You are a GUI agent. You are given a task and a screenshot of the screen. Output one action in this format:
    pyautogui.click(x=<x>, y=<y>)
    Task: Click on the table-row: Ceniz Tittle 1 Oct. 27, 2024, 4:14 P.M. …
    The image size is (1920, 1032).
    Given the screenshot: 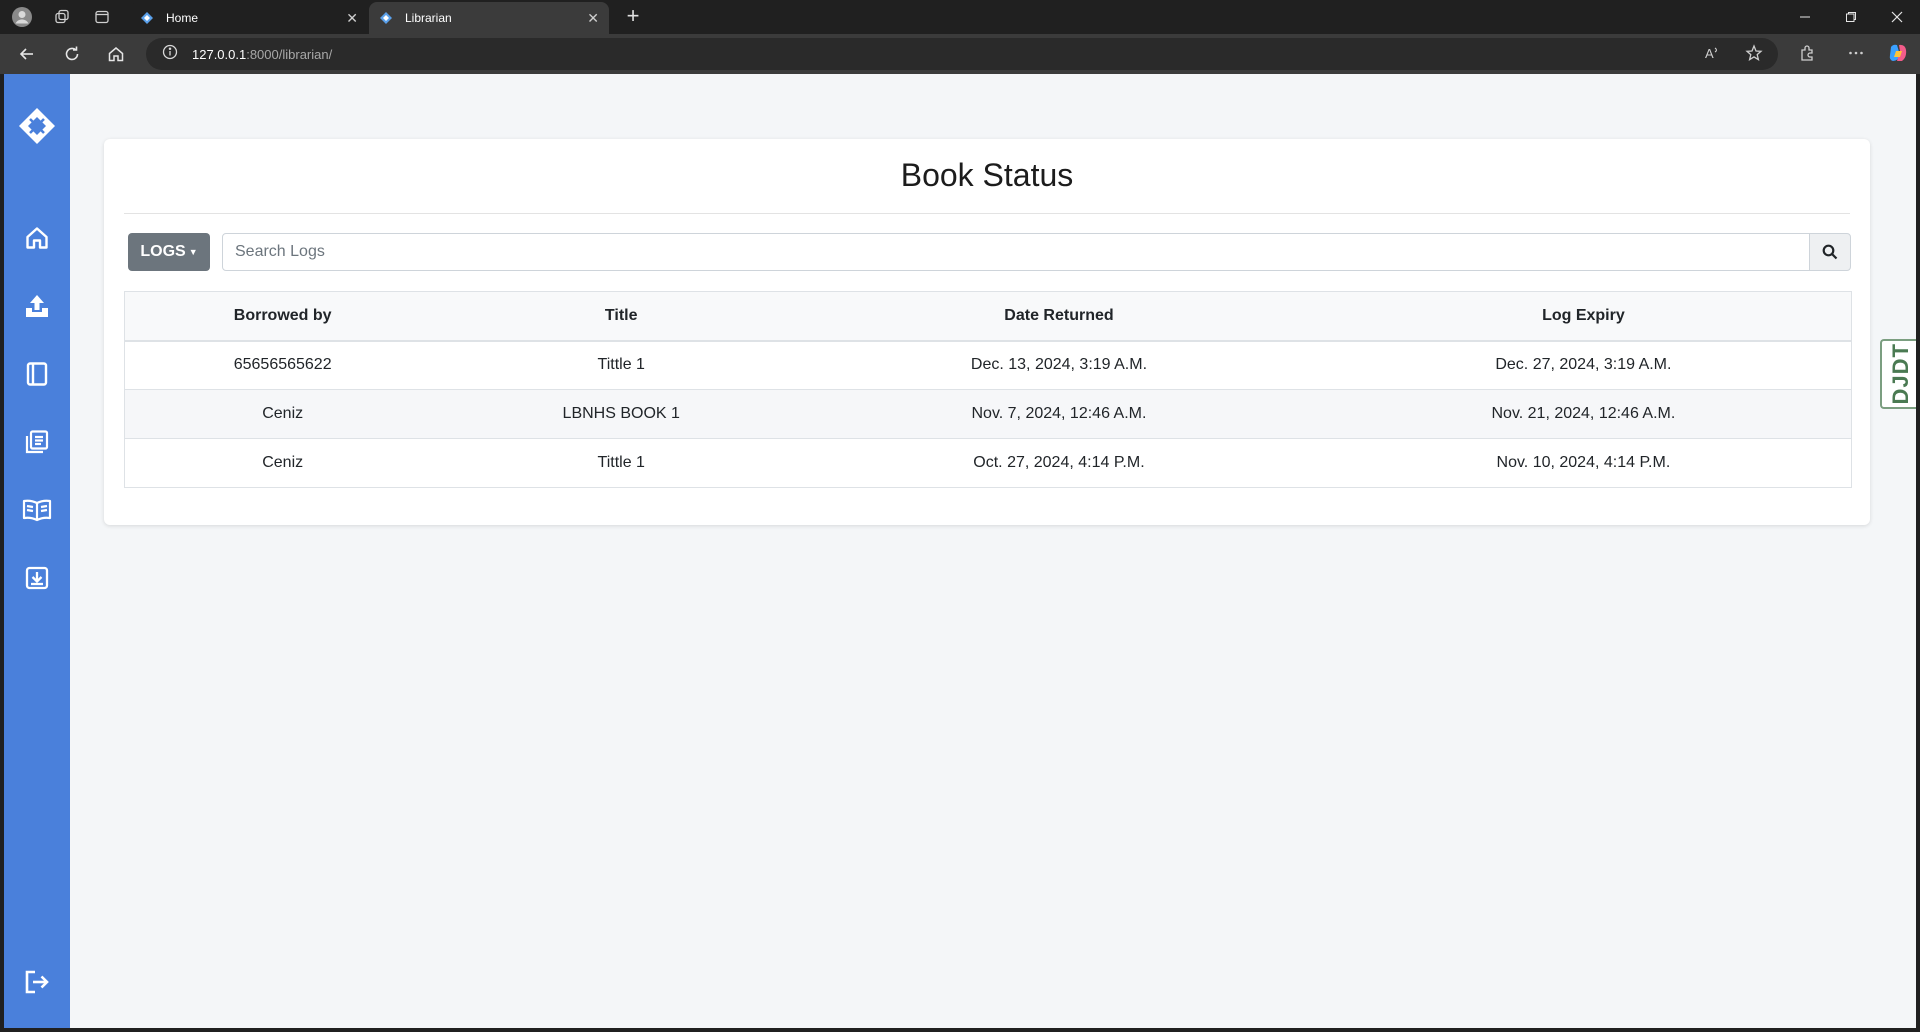 What is the action you would take?
    pyautogui.click(x=988, y=463)
    